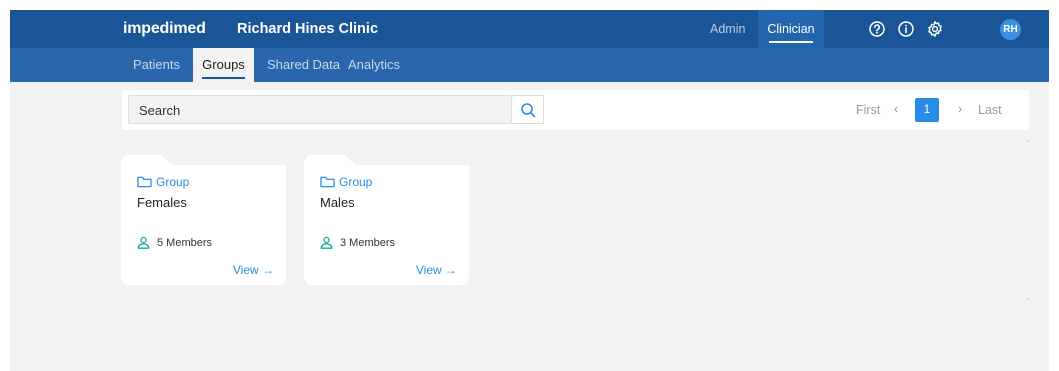 Image resolution: width=1059 pixels, height=371 pixels. What do you see at coordinates (906, 29) in the screenshot?
I see `info-icon` at bounding box center [906, 29].